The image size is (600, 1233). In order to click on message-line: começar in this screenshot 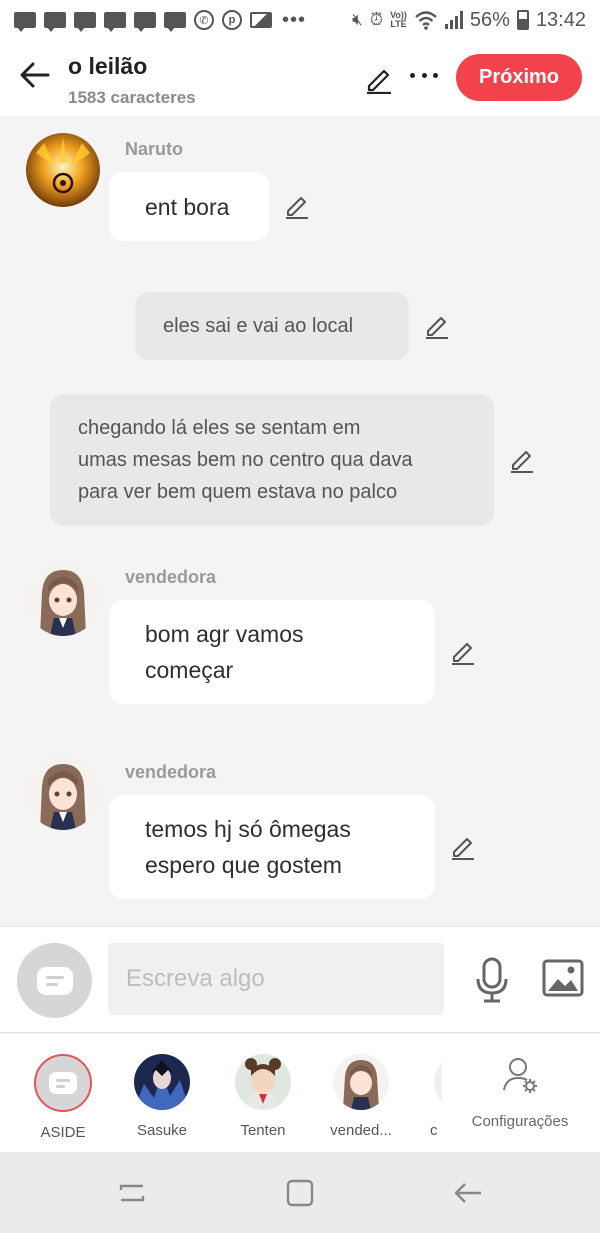, I will do `click(189, 670)`.